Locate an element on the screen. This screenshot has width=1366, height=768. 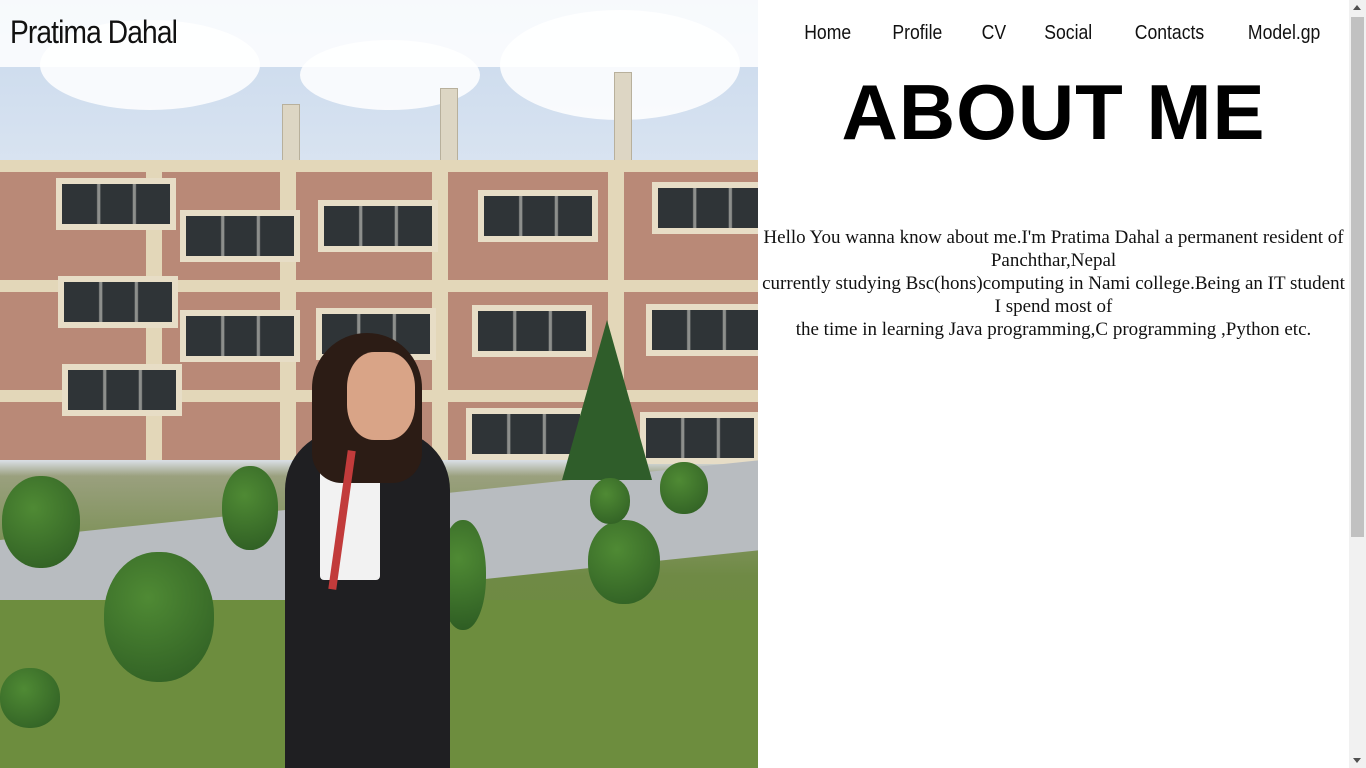
nav-home: Home is located at coordinates (828, 33).